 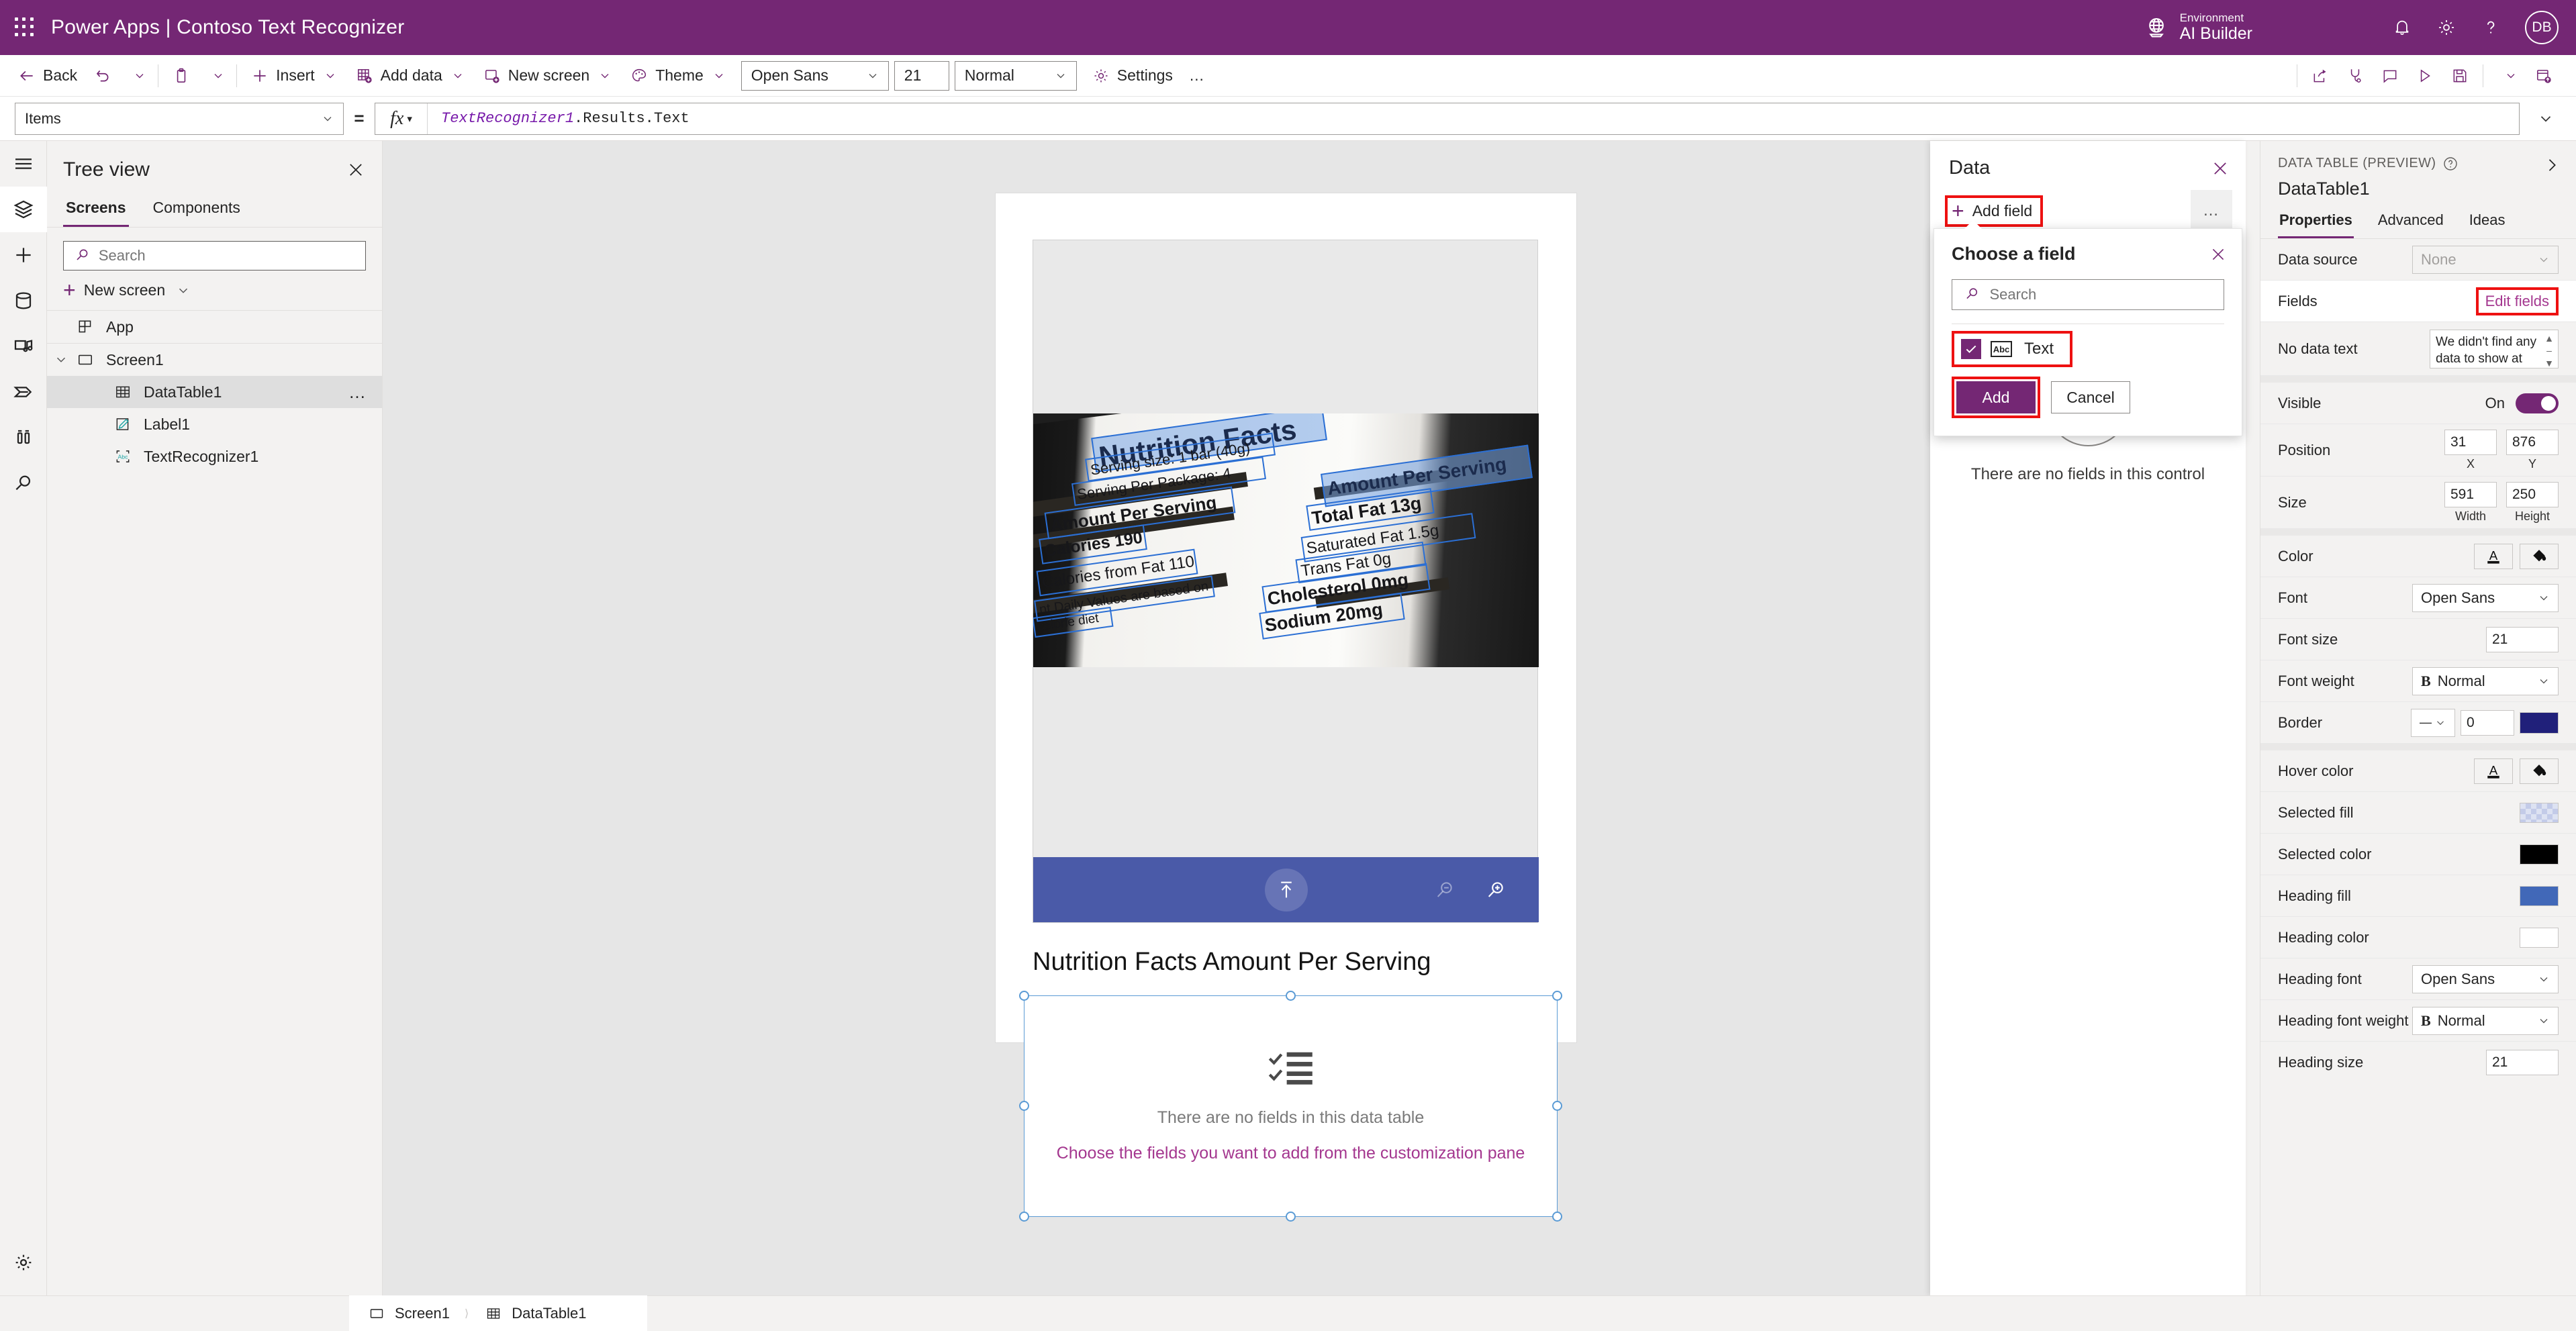 What do you see at coordinates (1996, 397) in the screenshot?
I see `add-button: Add` at bounding box center [1996, 397].